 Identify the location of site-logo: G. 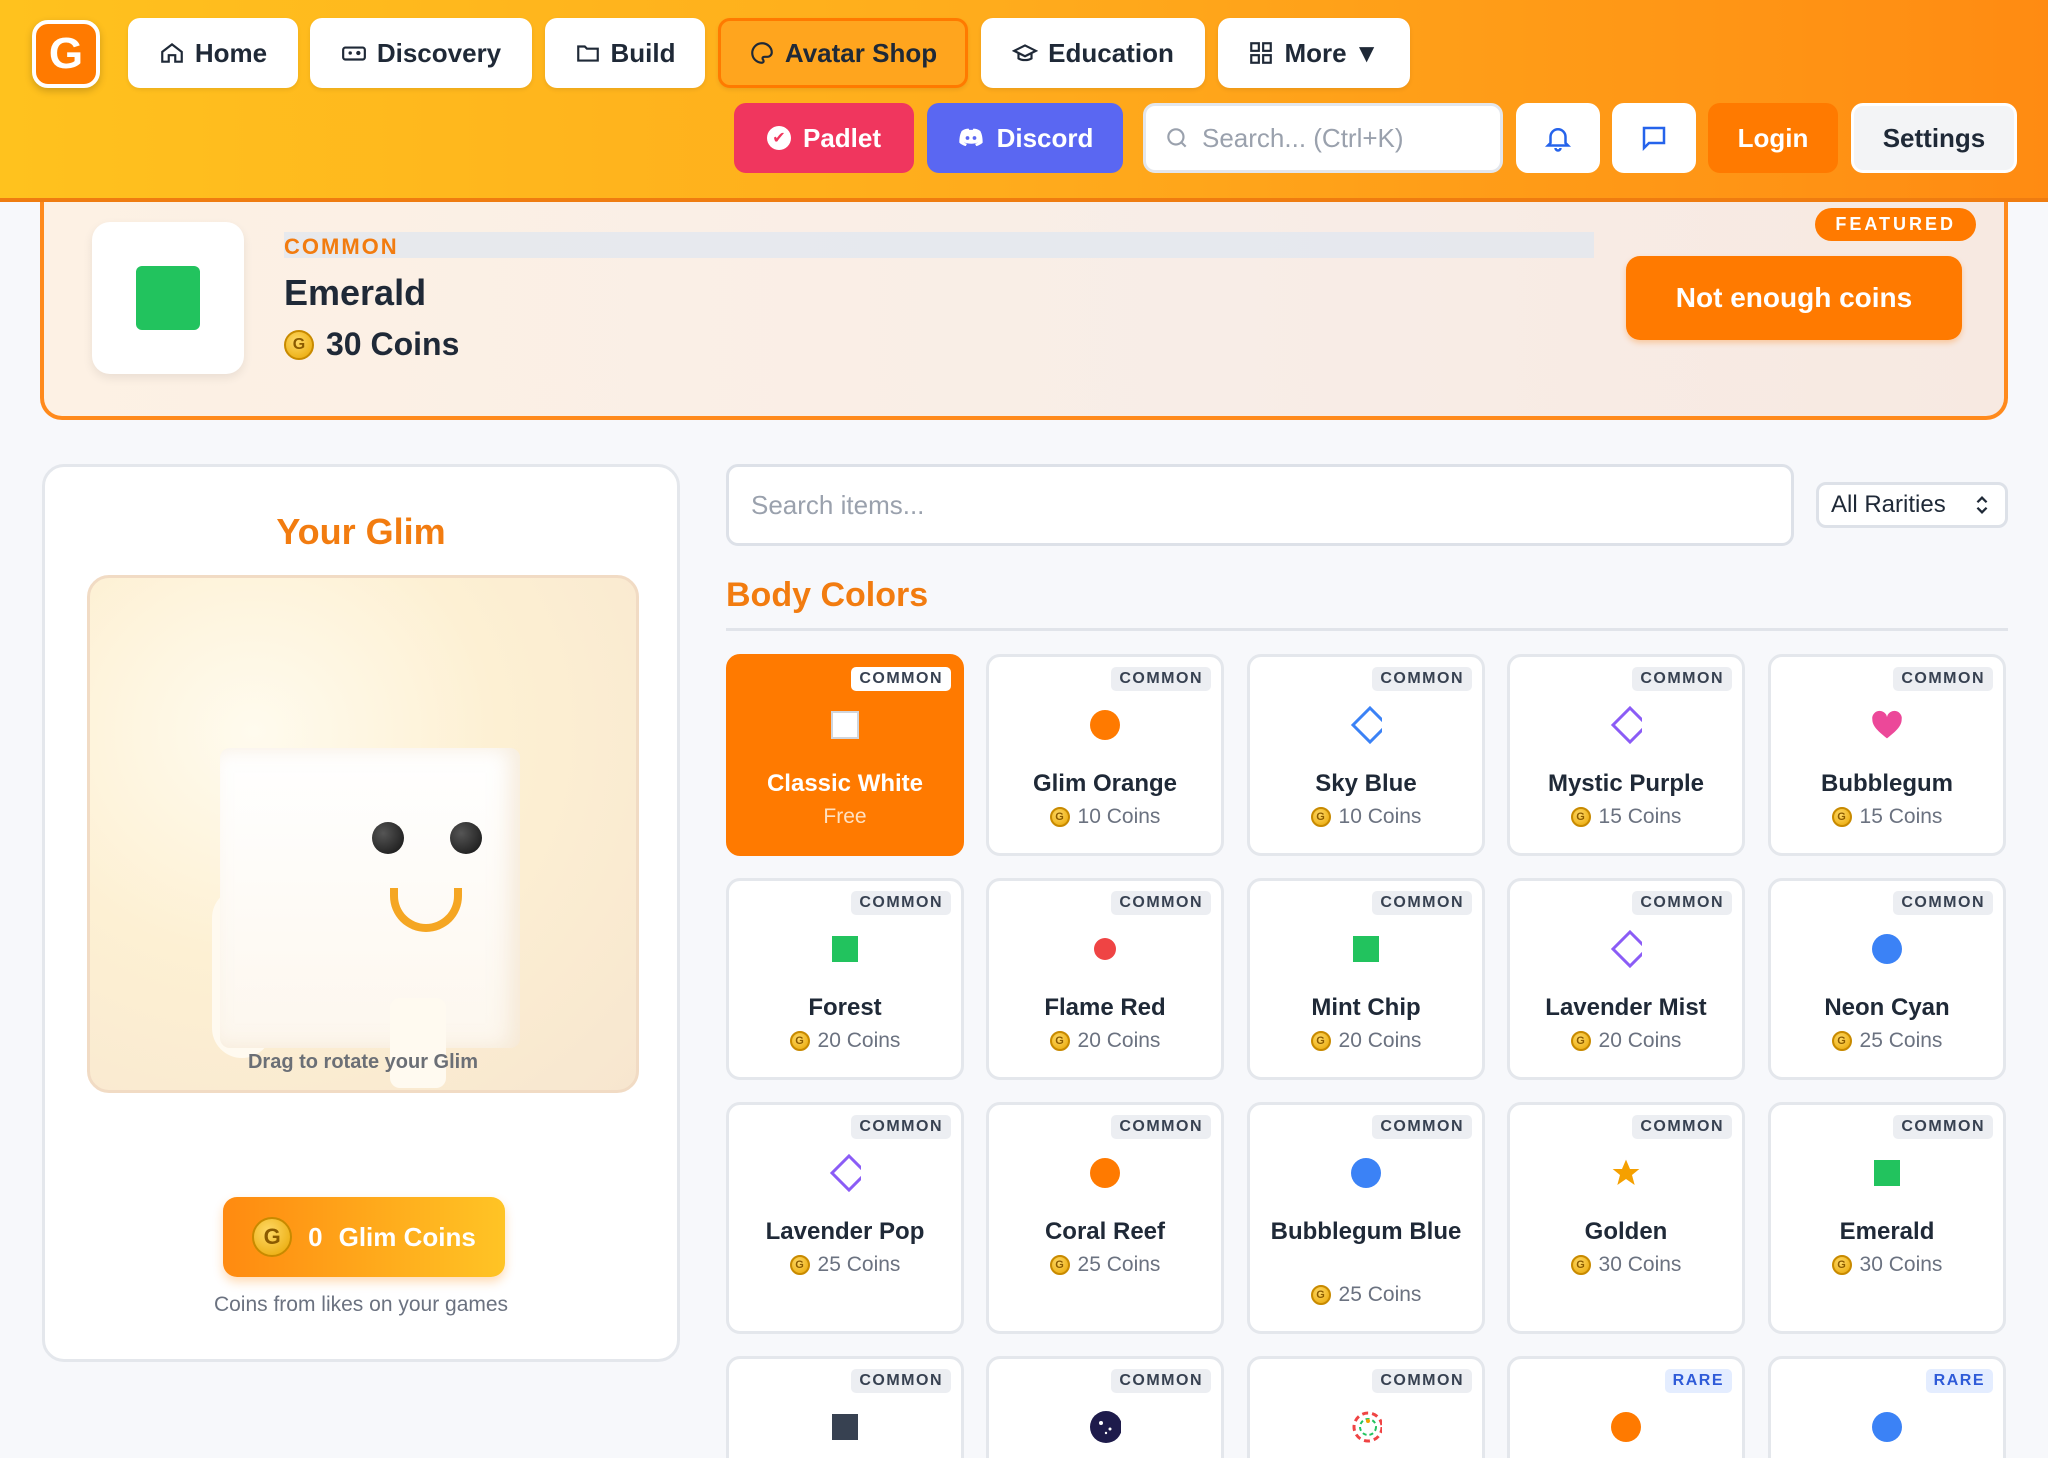
(66, 54).